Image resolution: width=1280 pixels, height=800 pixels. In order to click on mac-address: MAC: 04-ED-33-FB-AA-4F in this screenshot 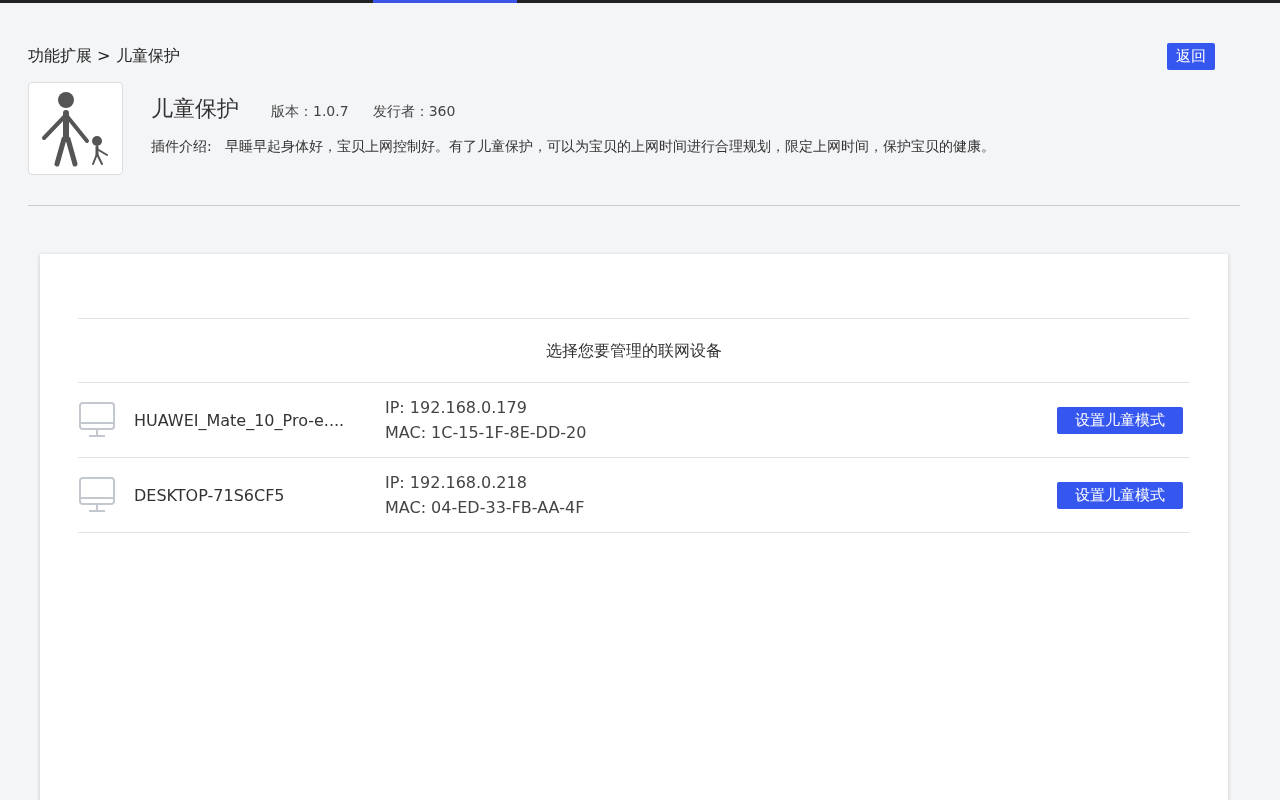, I will do `click(485, 508)`.